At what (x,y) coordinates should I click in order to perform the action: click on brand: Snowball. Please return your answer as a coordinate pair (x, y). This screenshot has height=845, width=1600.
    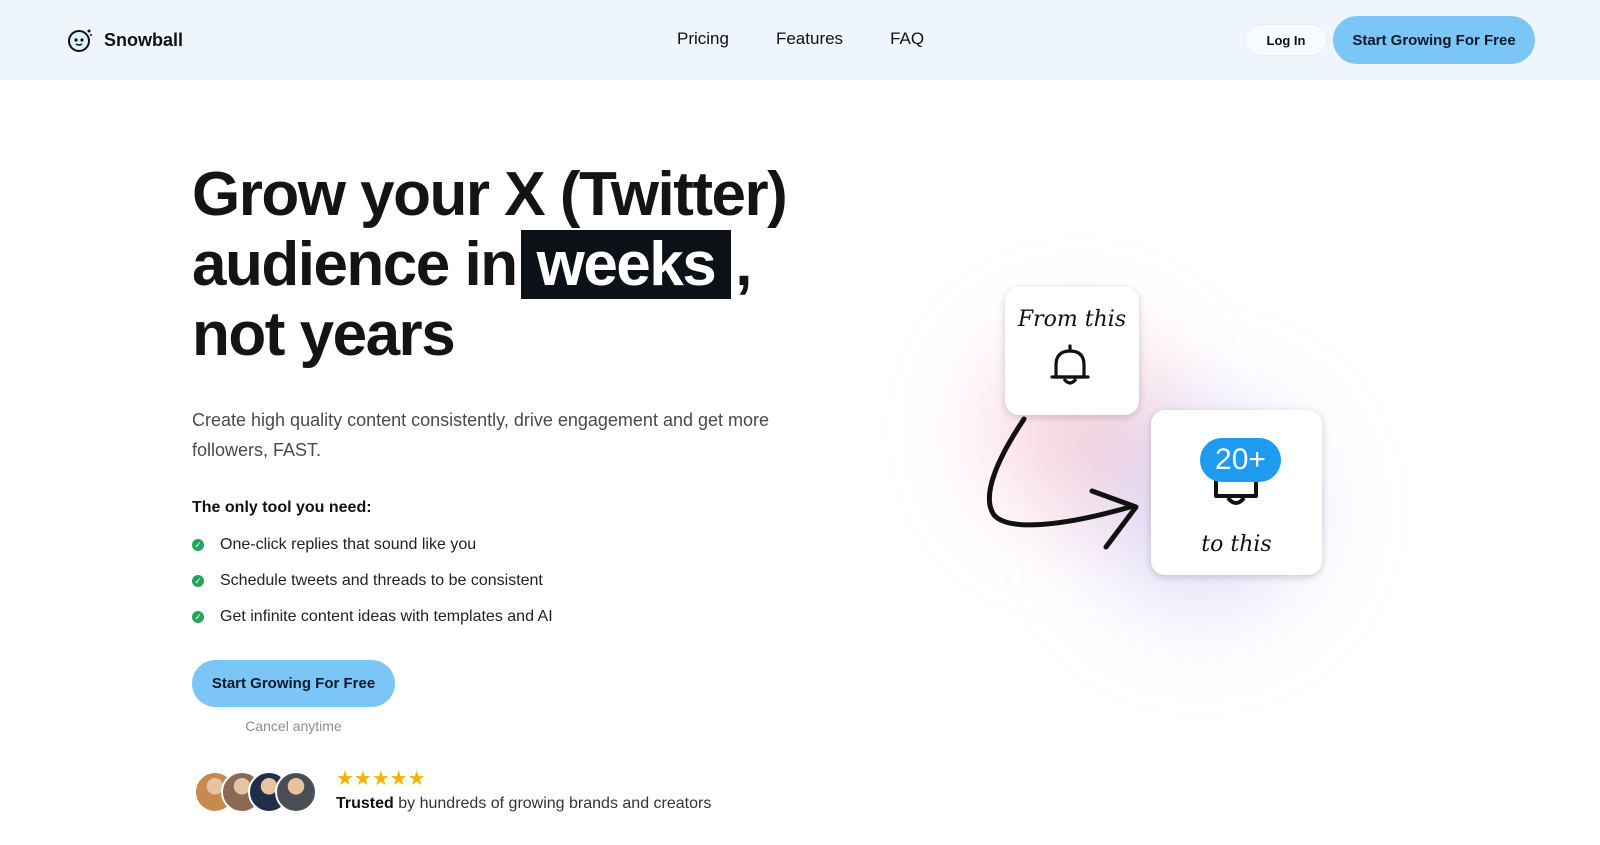
    Looking at the image, I should click on (124, 40).